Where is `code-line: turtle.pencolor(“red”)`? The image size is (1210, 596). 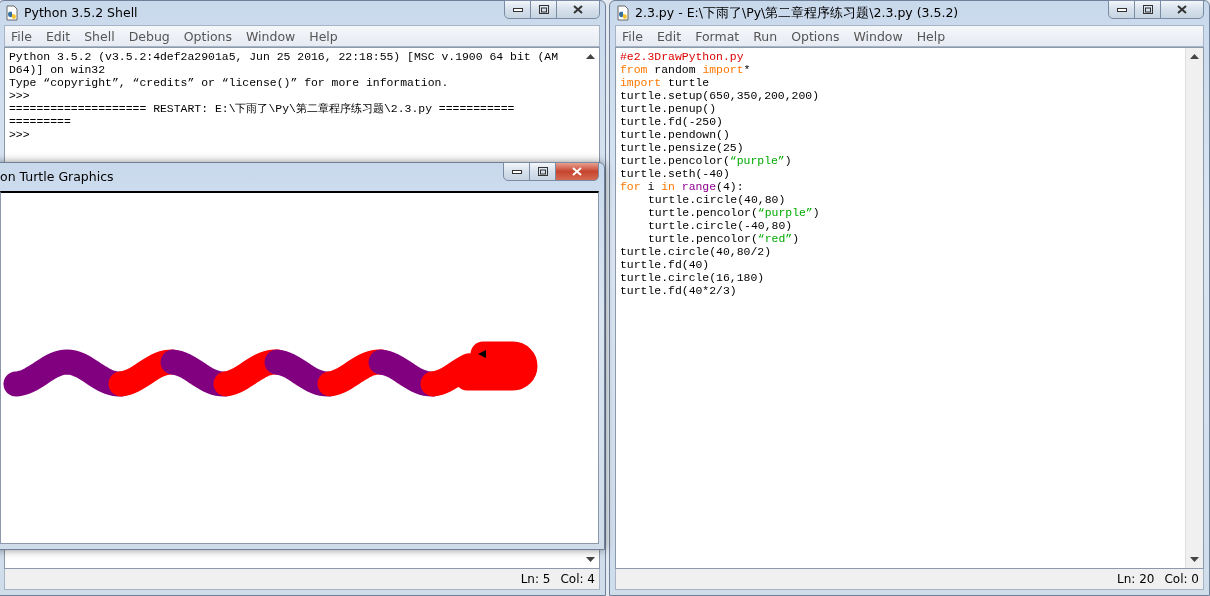 code-line: turtle.pencolor(“red”) is located at coordinates (723, 238).